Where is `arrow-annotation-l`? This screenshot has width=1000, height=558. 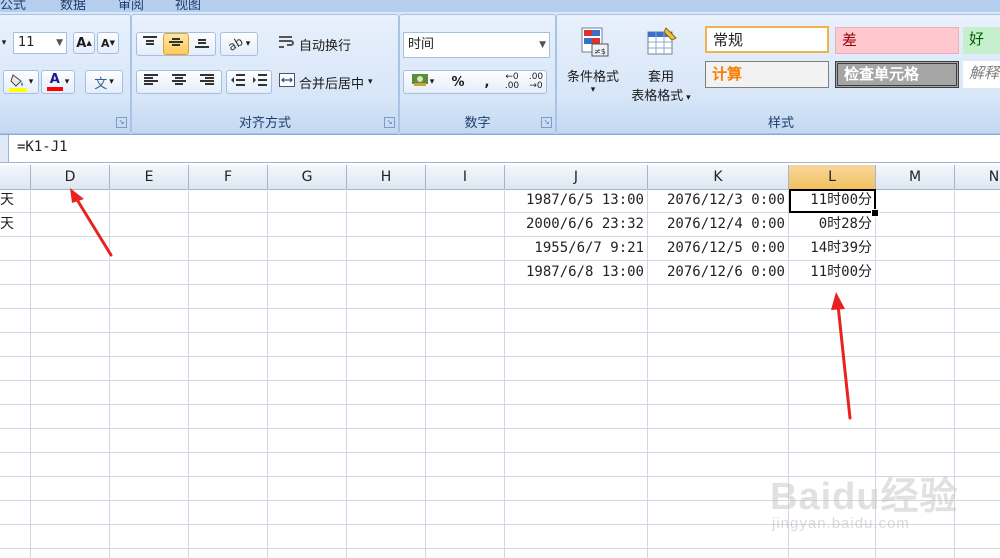
arrow-annotation-l is located at coordinates (841, 356).